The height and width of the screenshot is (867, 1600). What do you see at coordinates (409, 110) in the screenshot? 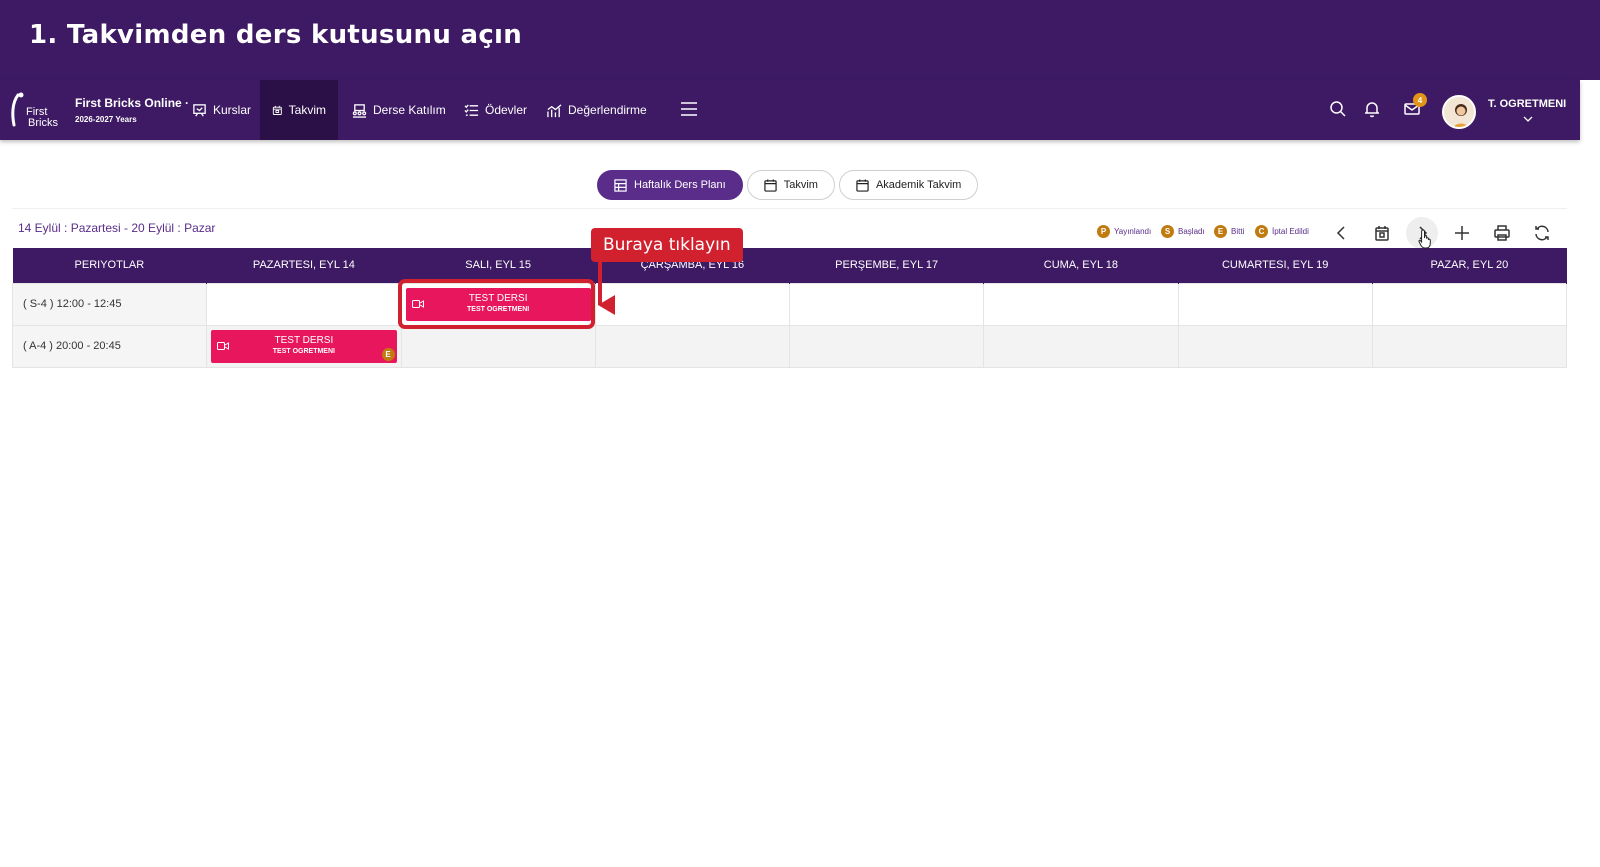
I see `nav-label: Derse Katılım` at bounding box center [409, 110].